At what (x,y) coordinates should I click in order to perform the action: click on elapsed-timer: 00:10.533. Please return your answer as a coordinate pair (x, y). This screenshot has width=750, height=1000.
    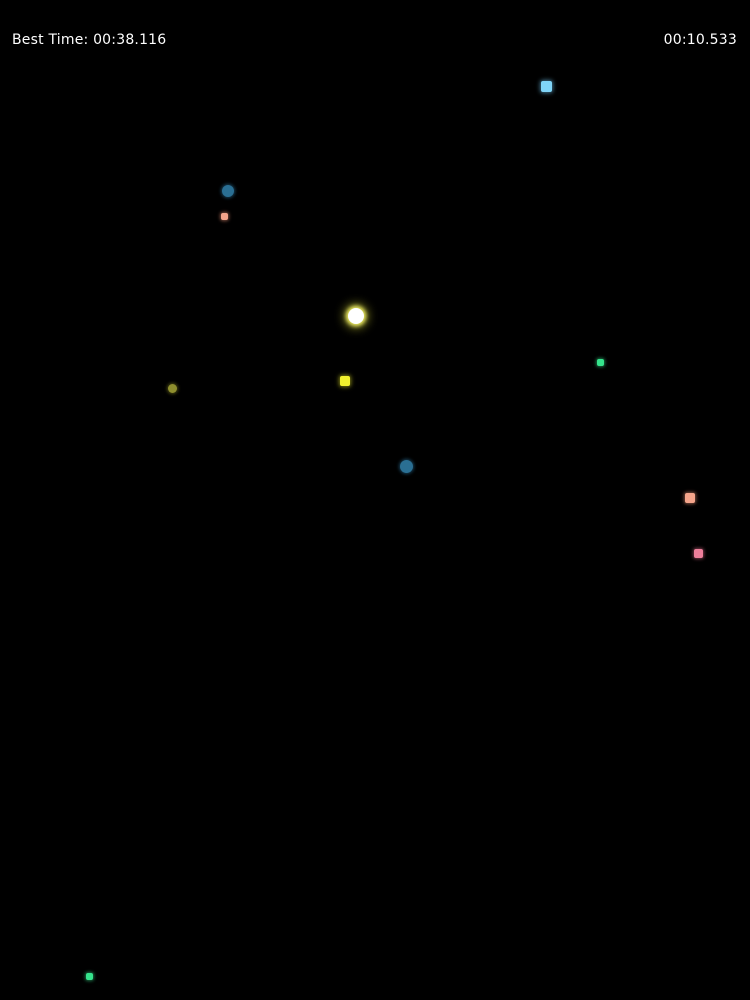
    Looking at the image, I should click on (700, 40).